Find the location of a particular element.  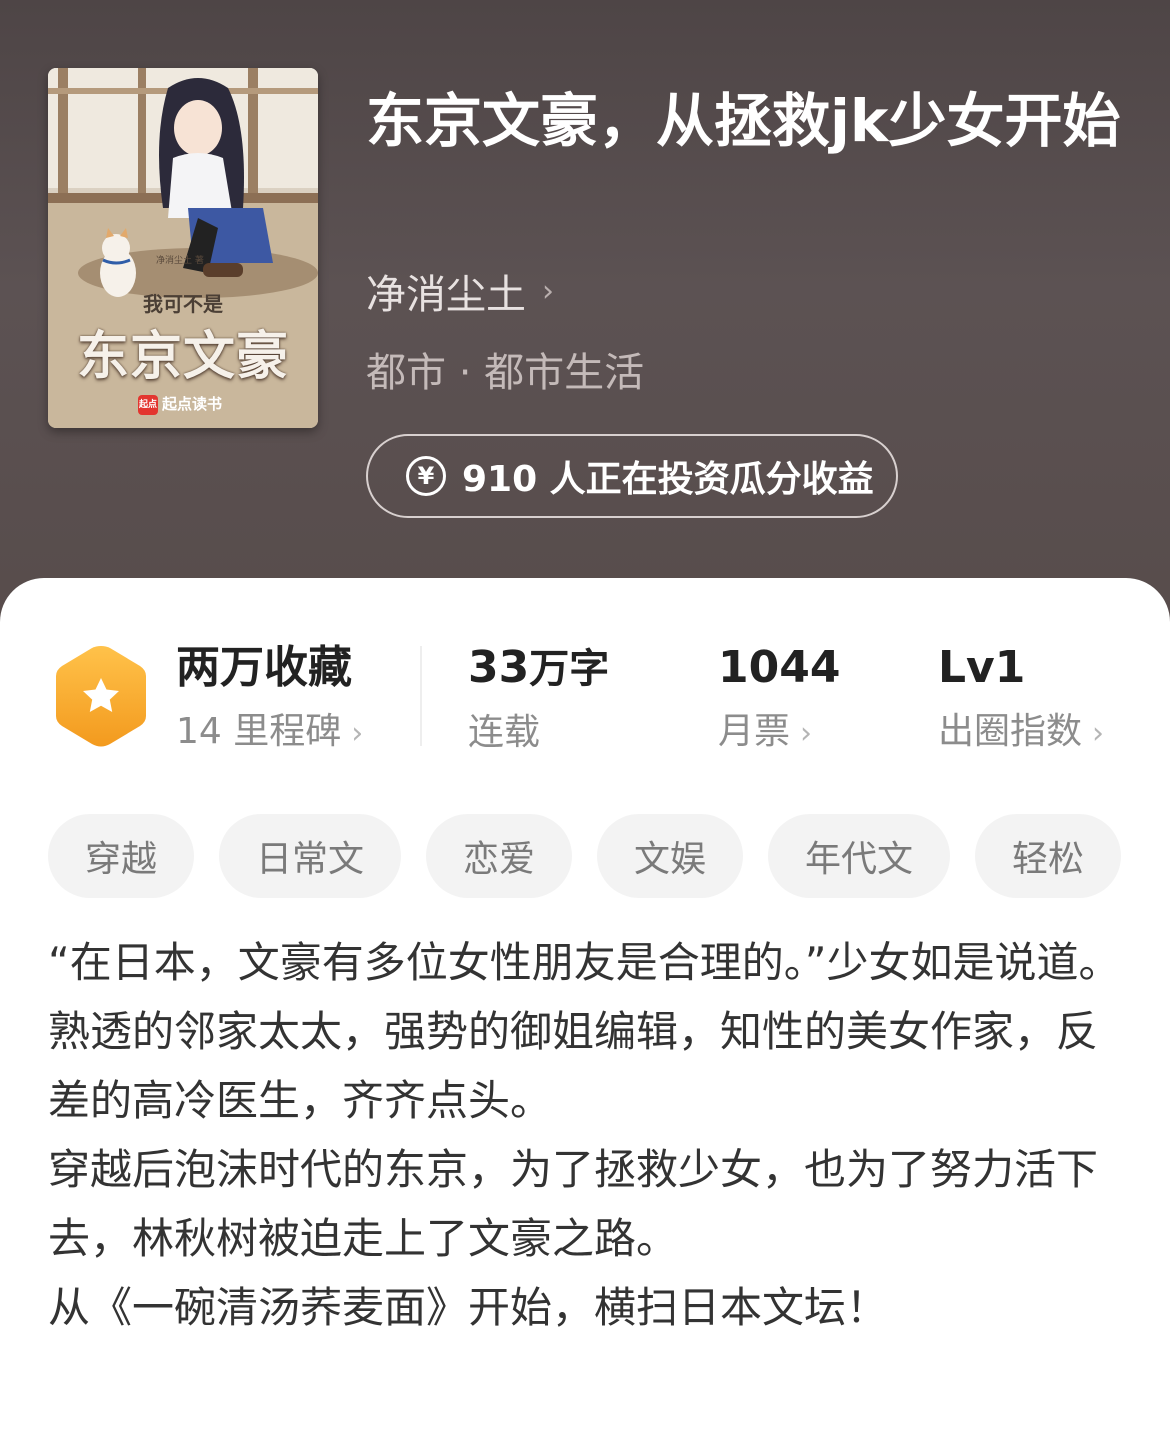

book-title: 东京文豪，从拯救jk少女开始 is located at coordinates (743, 121).